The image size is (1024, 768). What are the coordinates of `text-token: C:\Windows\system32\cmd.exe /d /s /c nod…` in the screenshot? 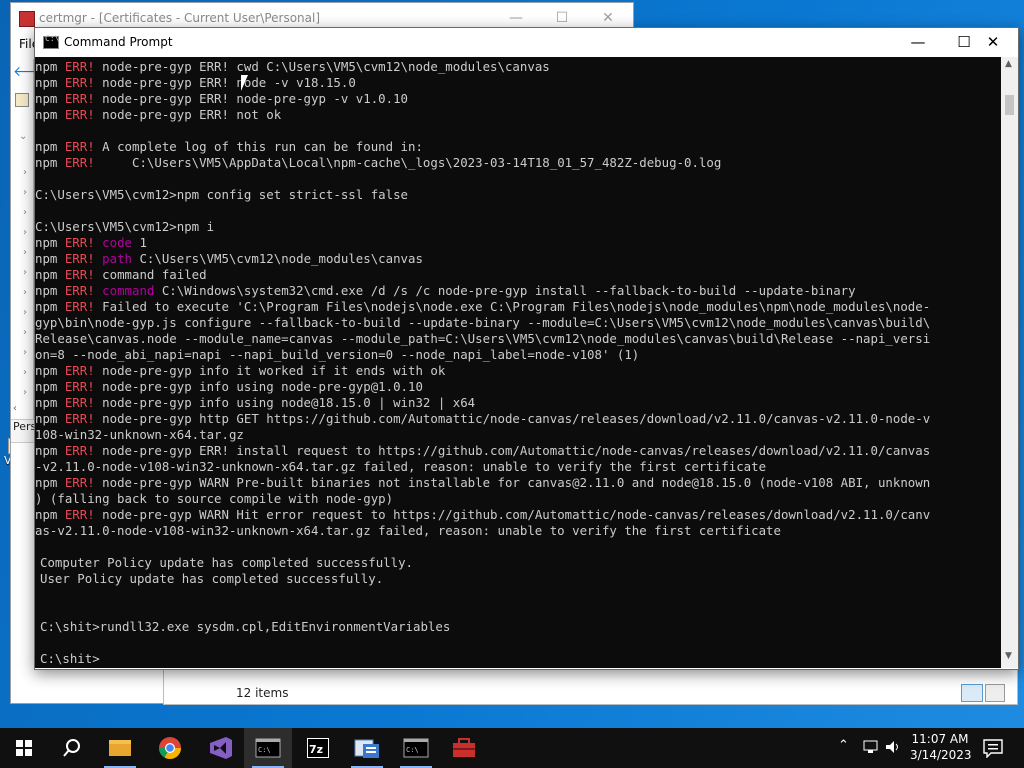 It's located at (505, 290).